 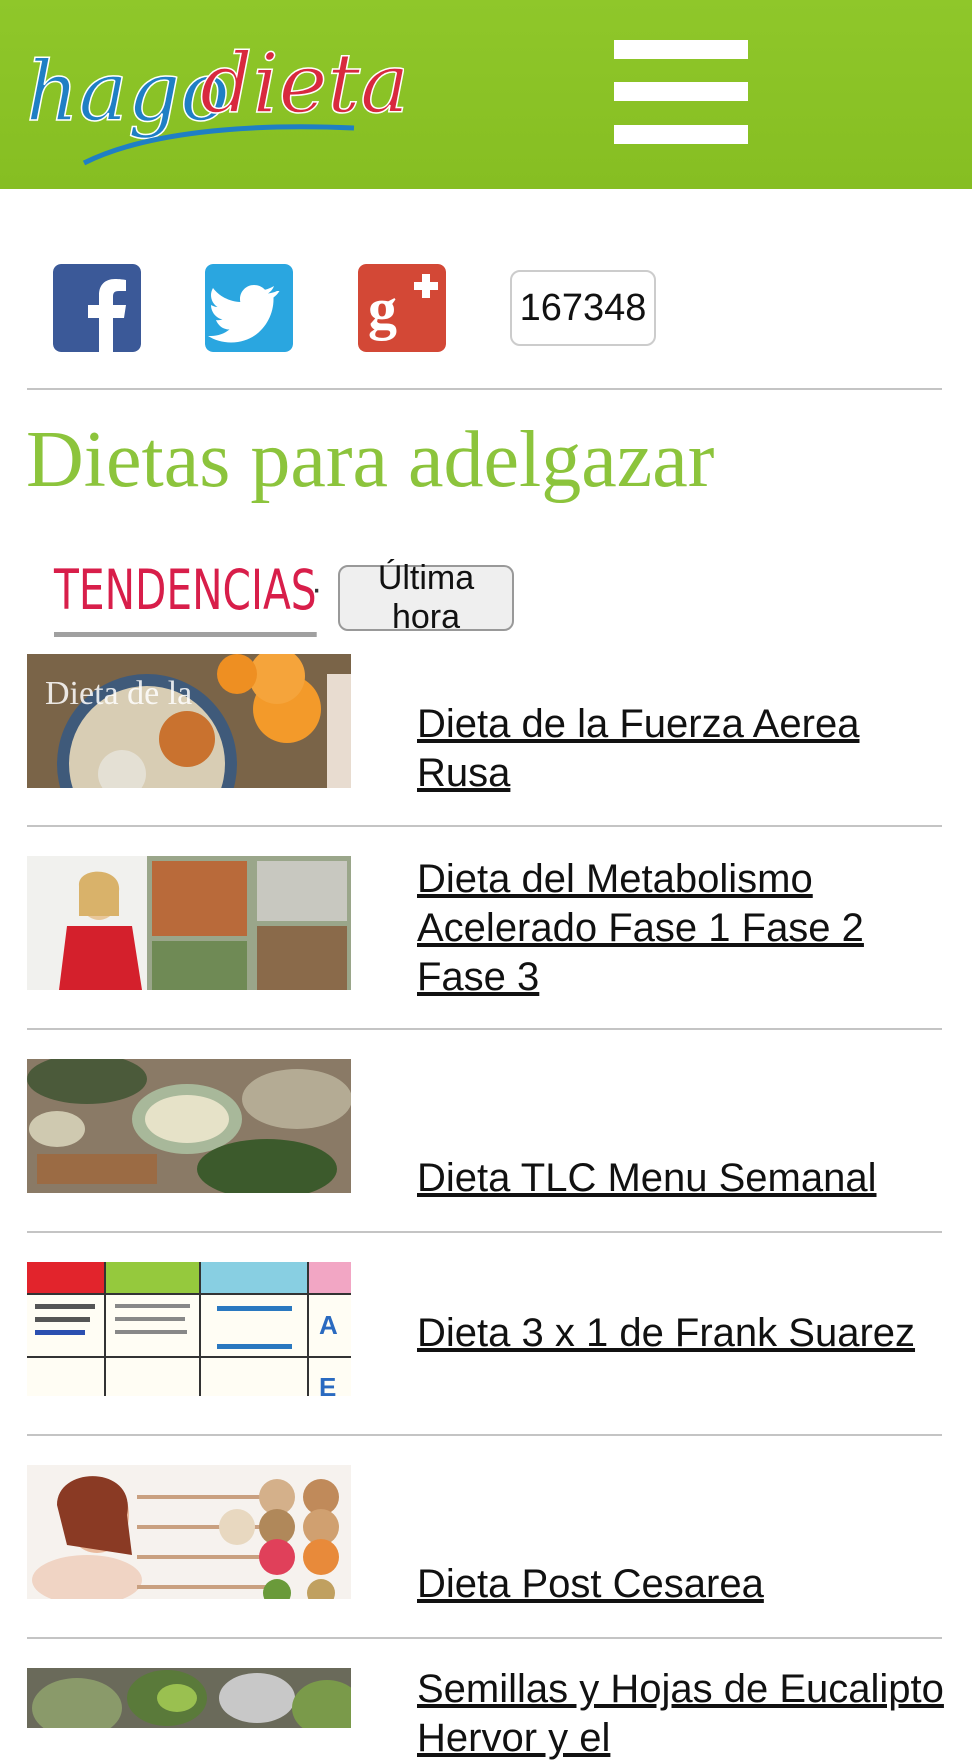 I want to click on twitter-icon, so click(x=249, y=308).